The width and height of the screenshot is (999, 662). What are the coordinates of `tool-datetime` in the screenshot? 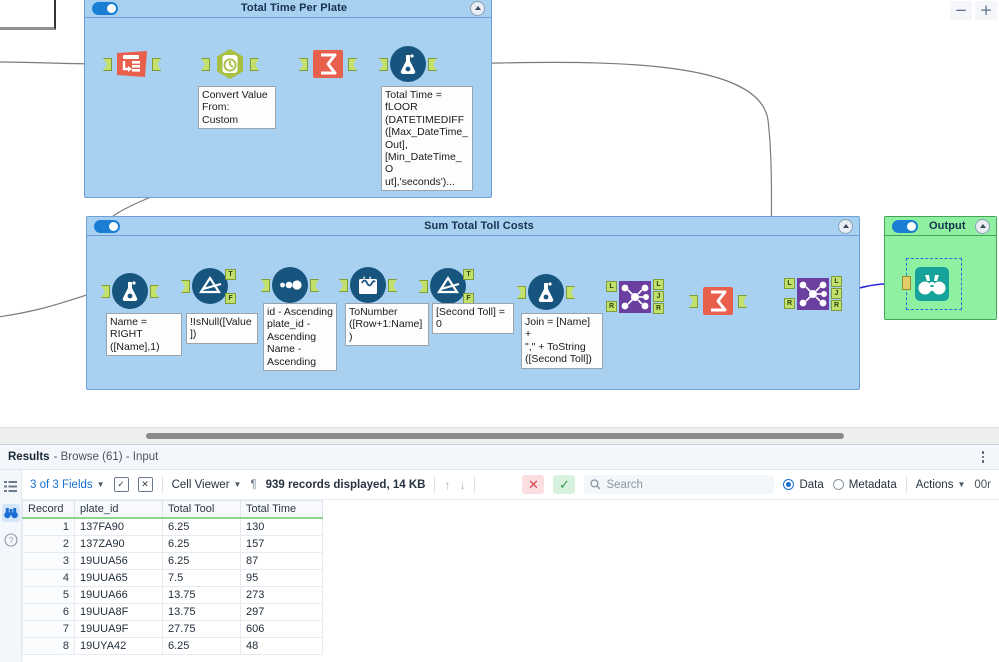 It's located at (230, 64).